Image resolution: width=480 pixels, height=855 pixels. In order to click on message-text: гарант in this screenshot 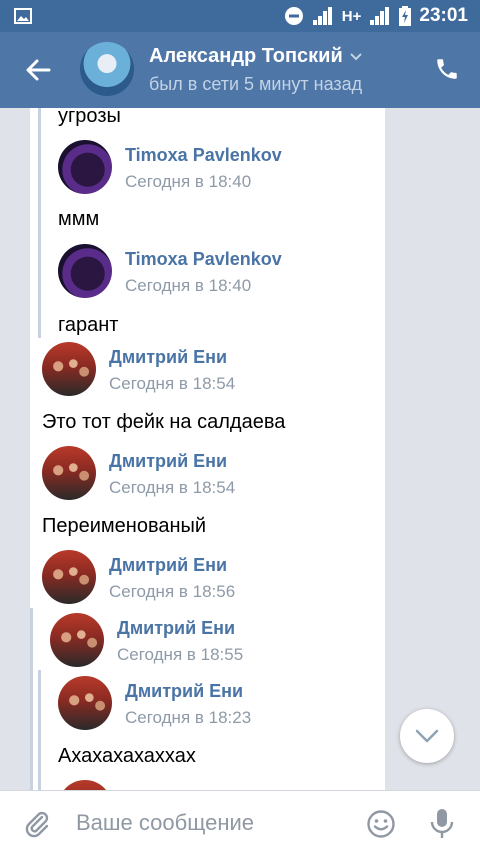, I will do `click(88, 325)`.